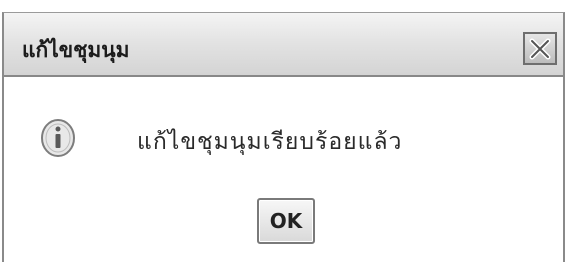  I want to click on dialog-title: แก้ไขชุมนุม, so click(76, 50).